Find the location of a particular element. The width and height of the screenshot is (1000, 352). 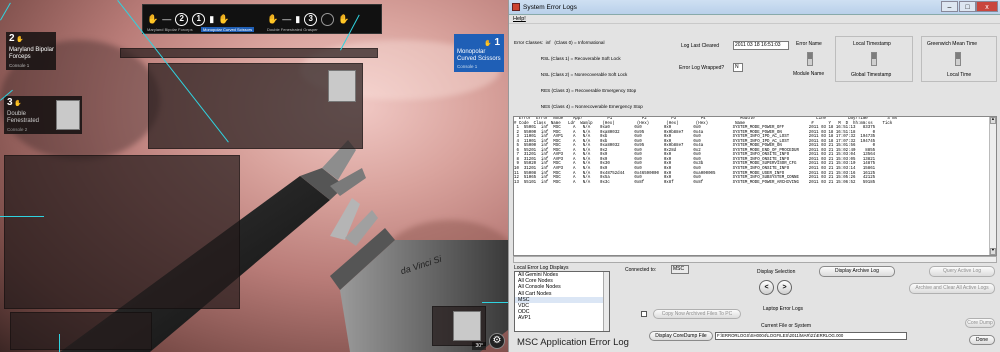

error-class-line: RSL (Class 1) = Recoverable Soft Lock is located at coordinates (567, 58).